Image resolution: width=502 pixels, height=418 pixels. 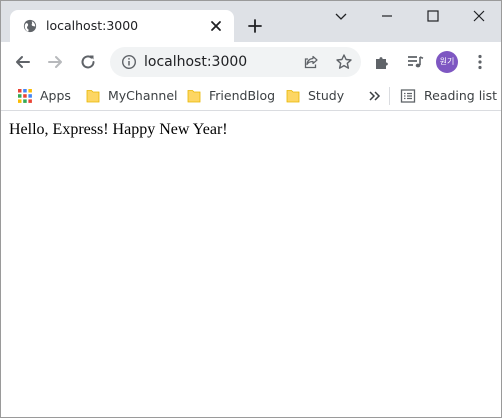 What do you see at coordinates (216, 26) in the screenshot?
I see `close-icon` at bounding box center [216, 26].